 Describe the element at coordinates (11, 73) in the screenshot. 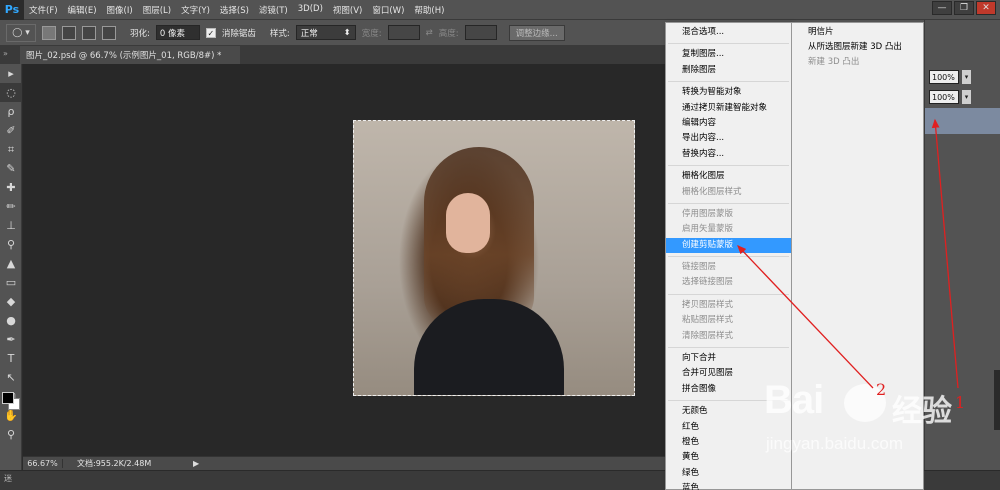

I see `tool-icon: ▸` at that location.